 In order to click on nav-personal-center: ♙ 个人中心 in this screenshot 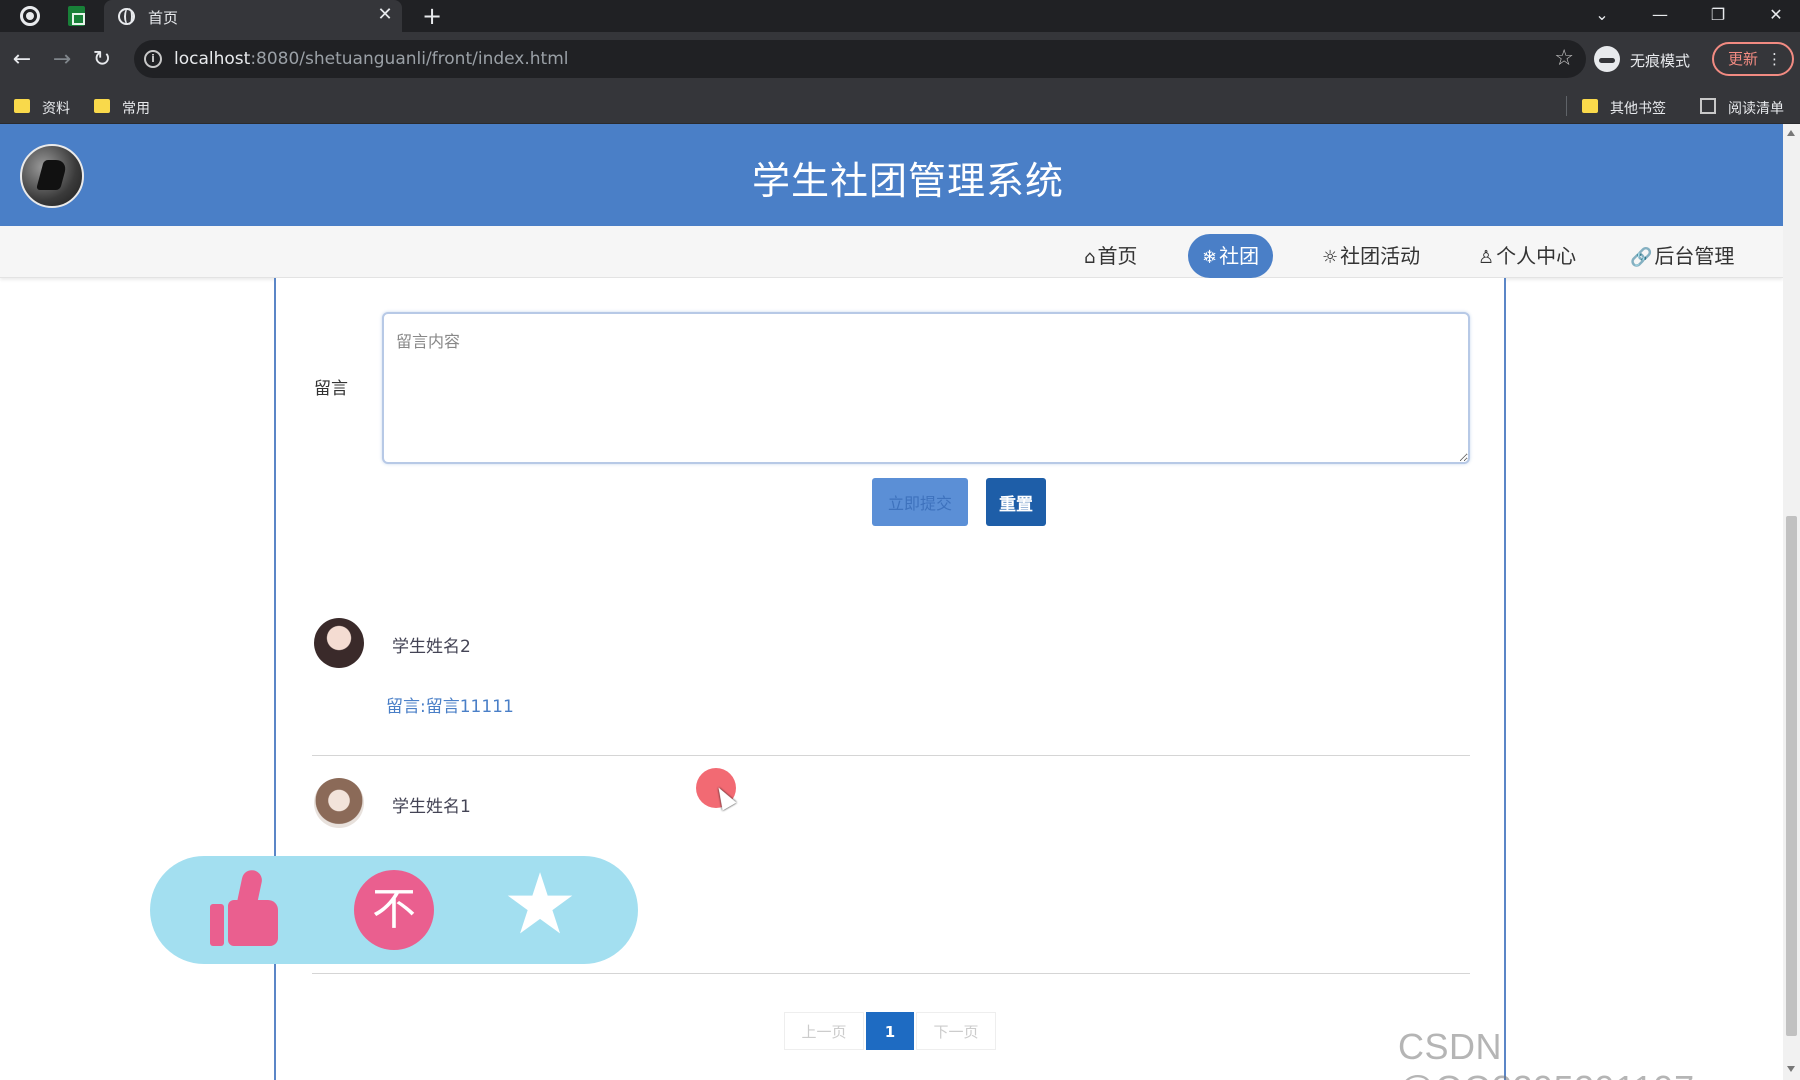, I will do `click(1527, 256)`.